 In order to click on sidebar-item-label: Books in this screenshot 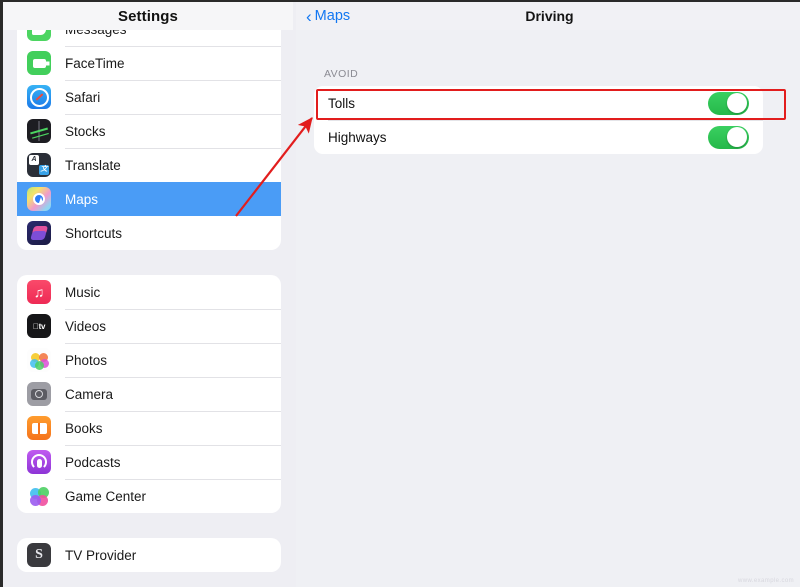, I will do `click(84, 428)`.